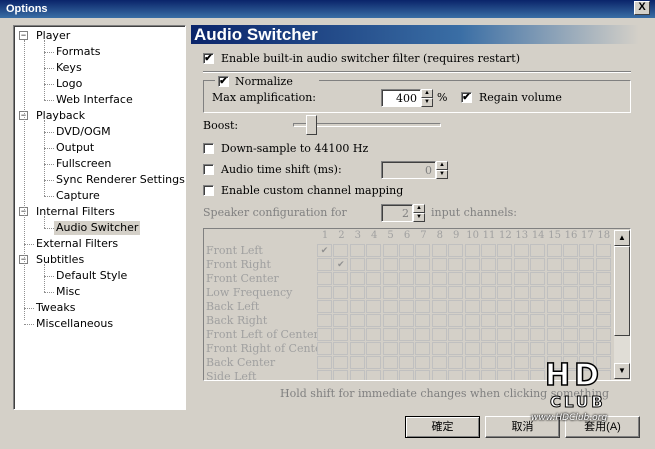 The width and height of the screenshot is (655, 449). What do you see at coordinates (622, 291) in the screenshot?
I see `scroll-thumb` at bounding box center [622, 291].